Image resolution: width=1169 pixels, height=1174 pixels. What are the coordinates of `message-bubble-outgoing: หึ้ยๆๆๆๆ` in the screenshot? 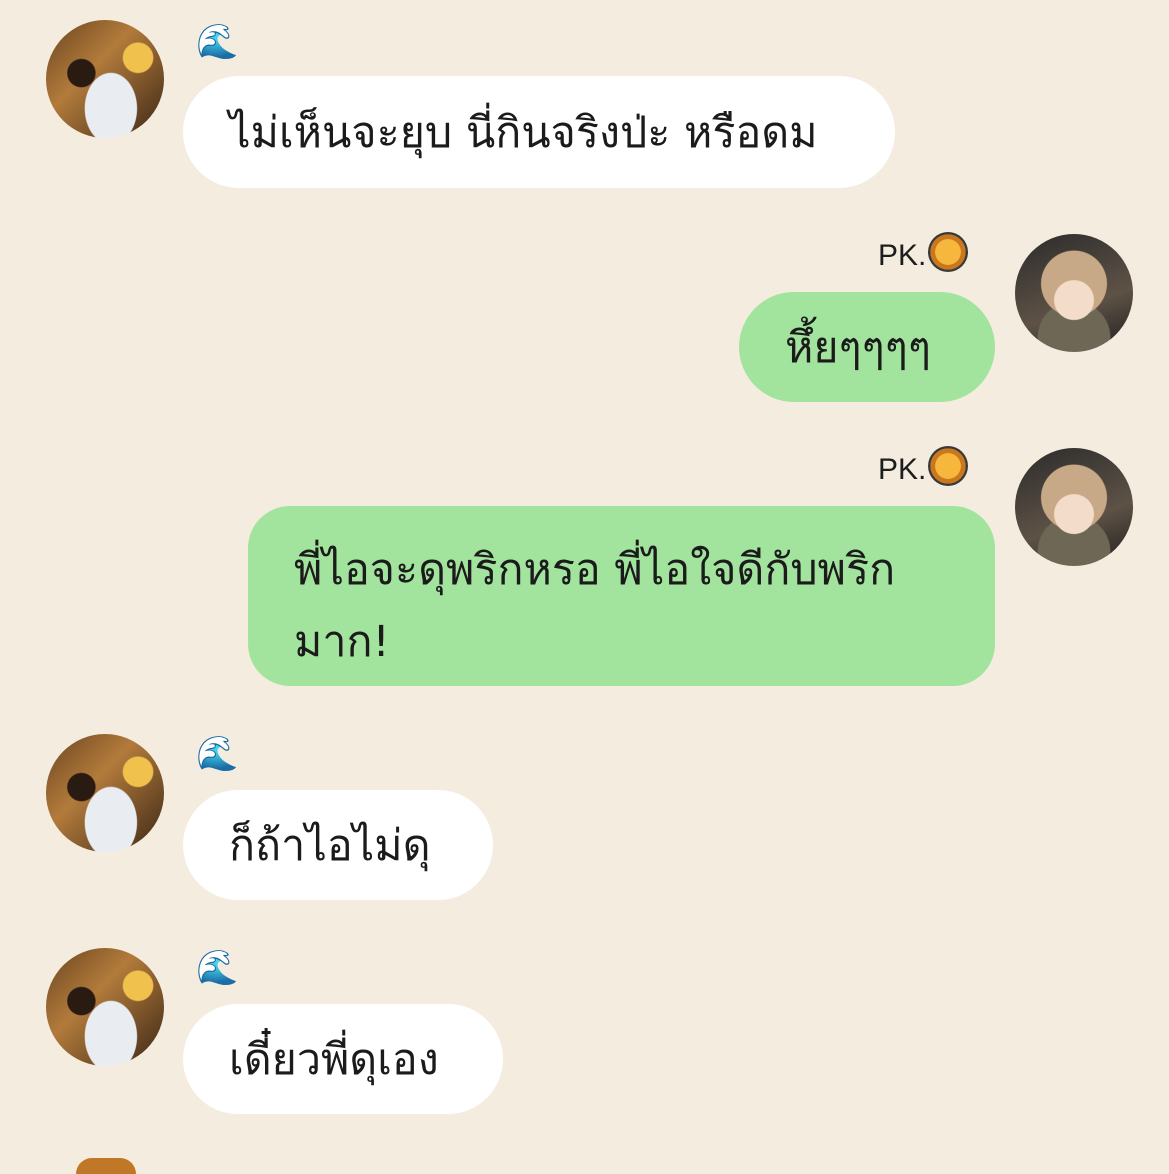 It's located at (867, 347).